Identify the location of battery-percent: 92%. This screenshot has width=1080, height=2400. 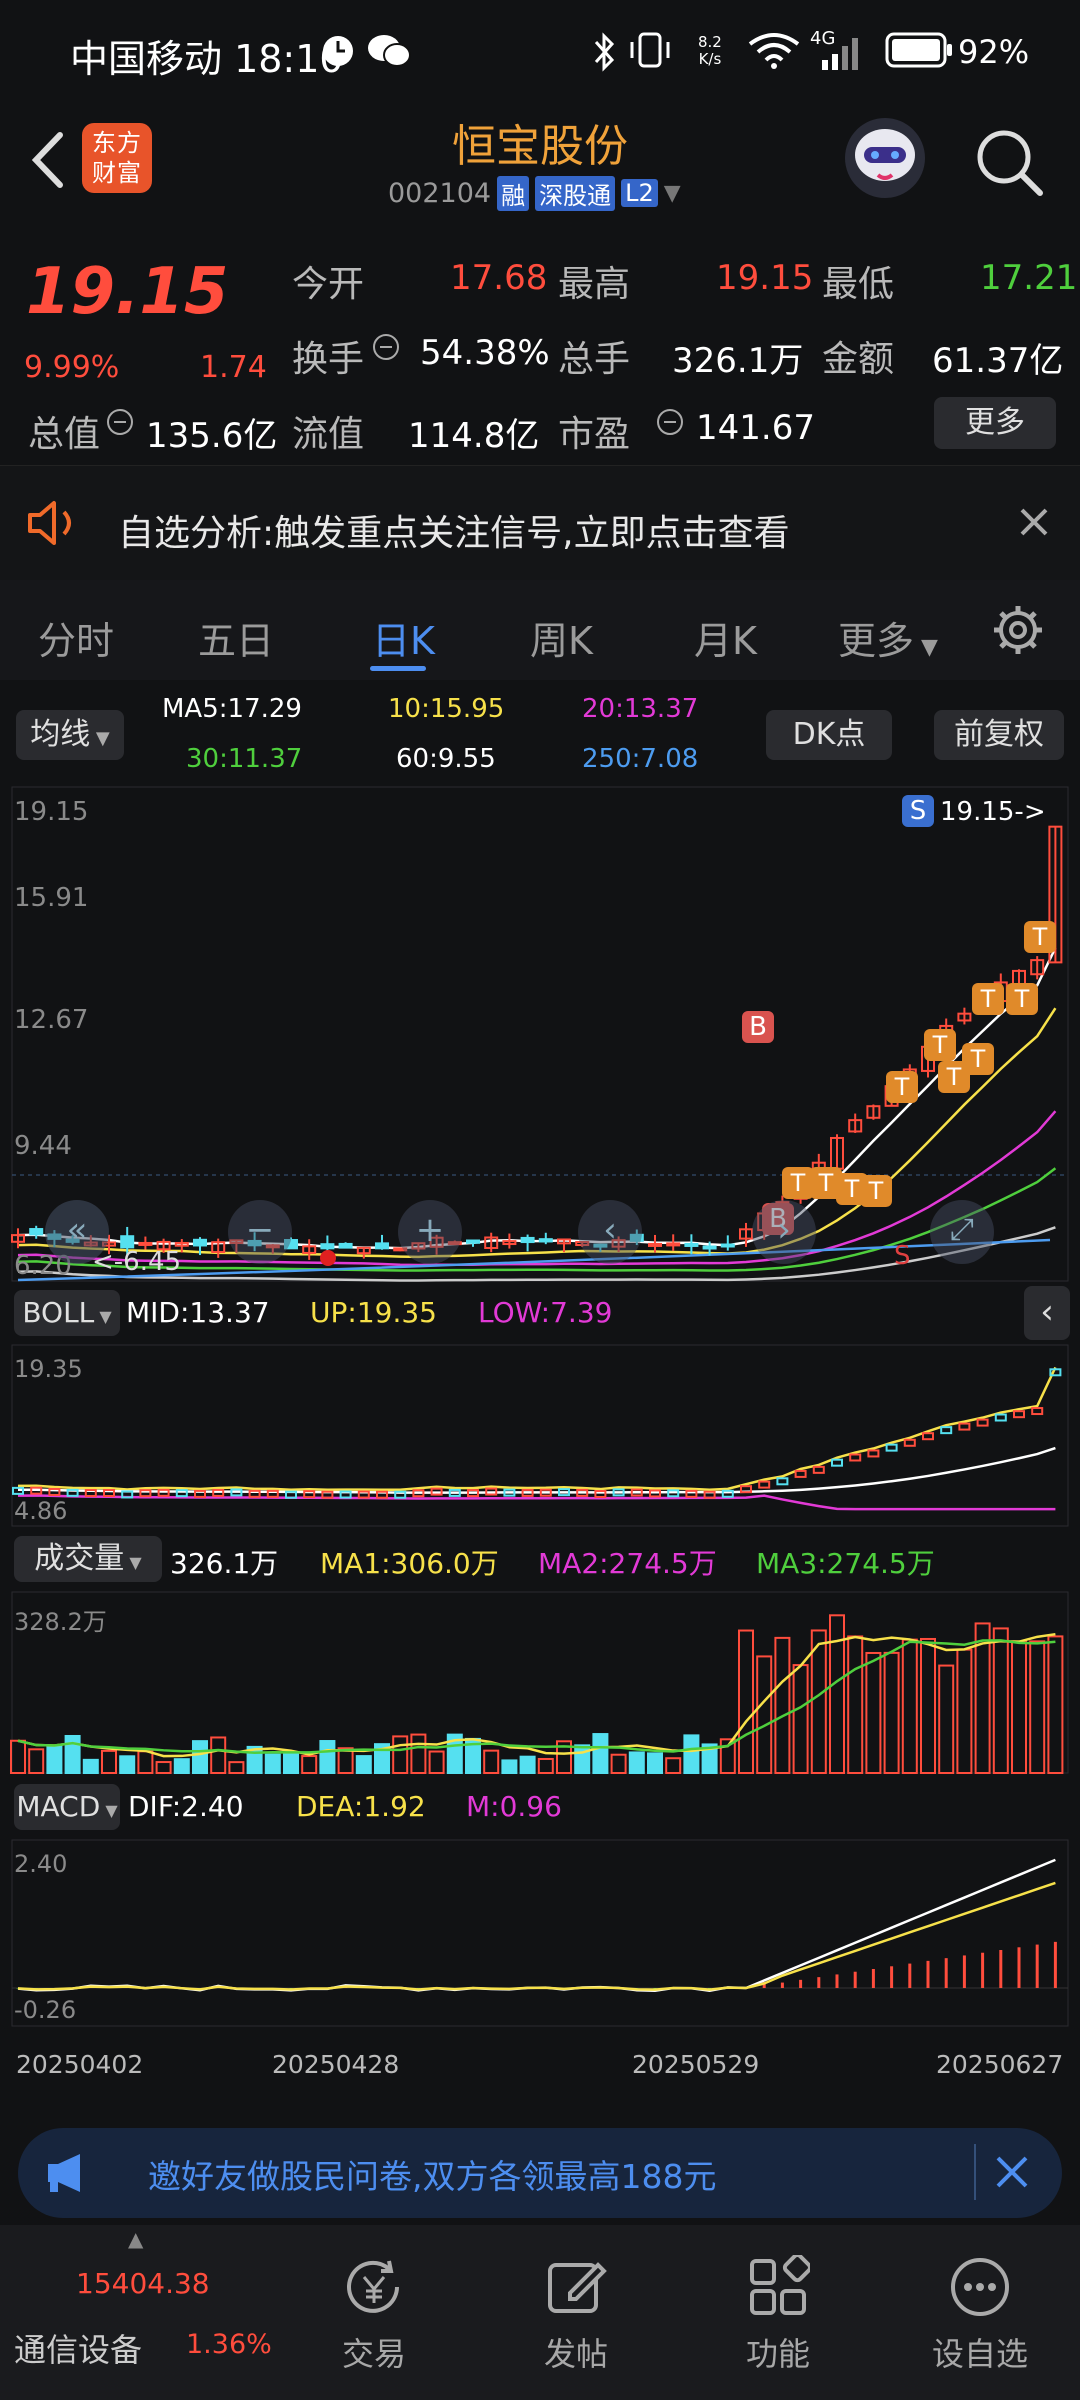
(994, 52).